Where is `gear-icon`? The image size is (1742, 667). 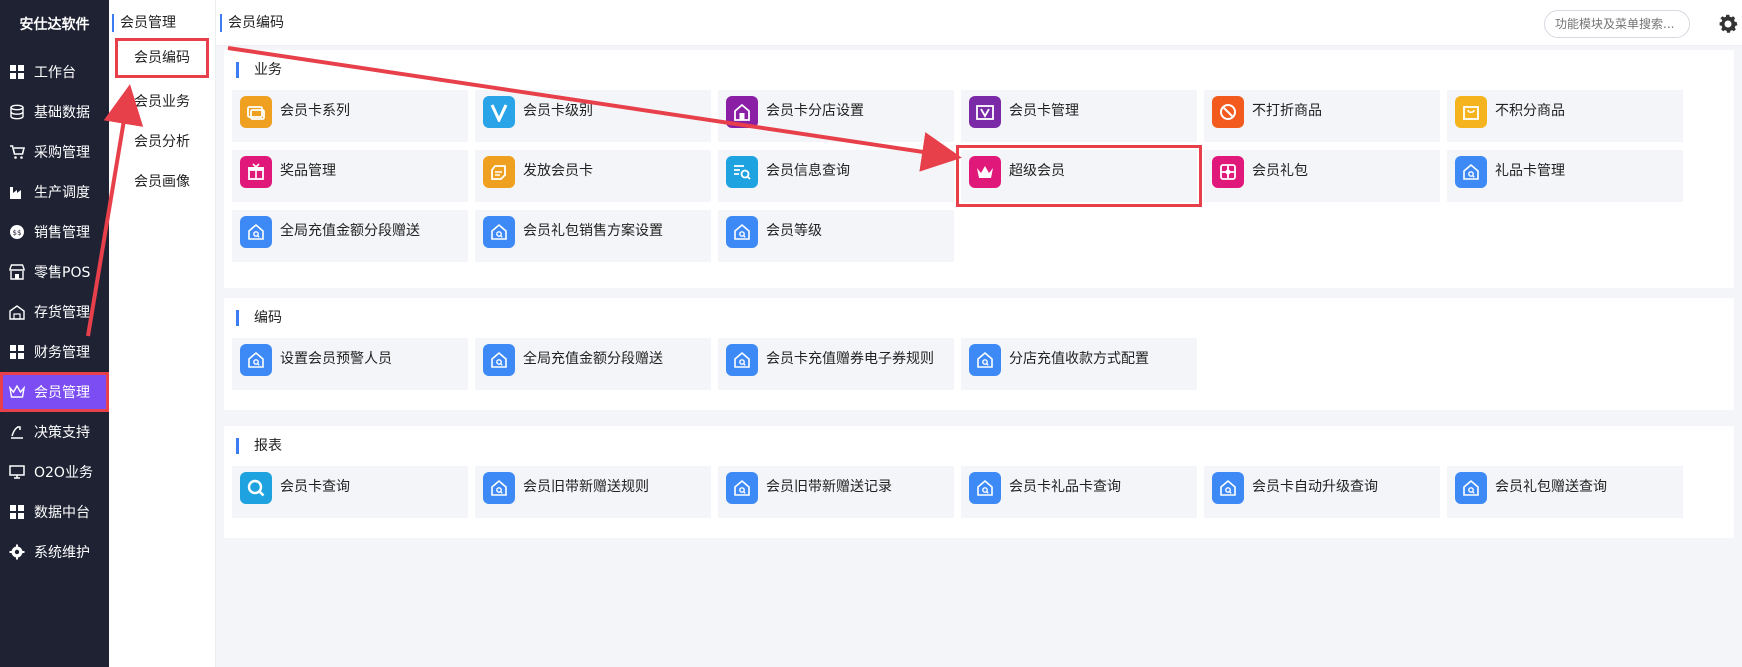 gear-icon is located at coordinates (1728, 24).